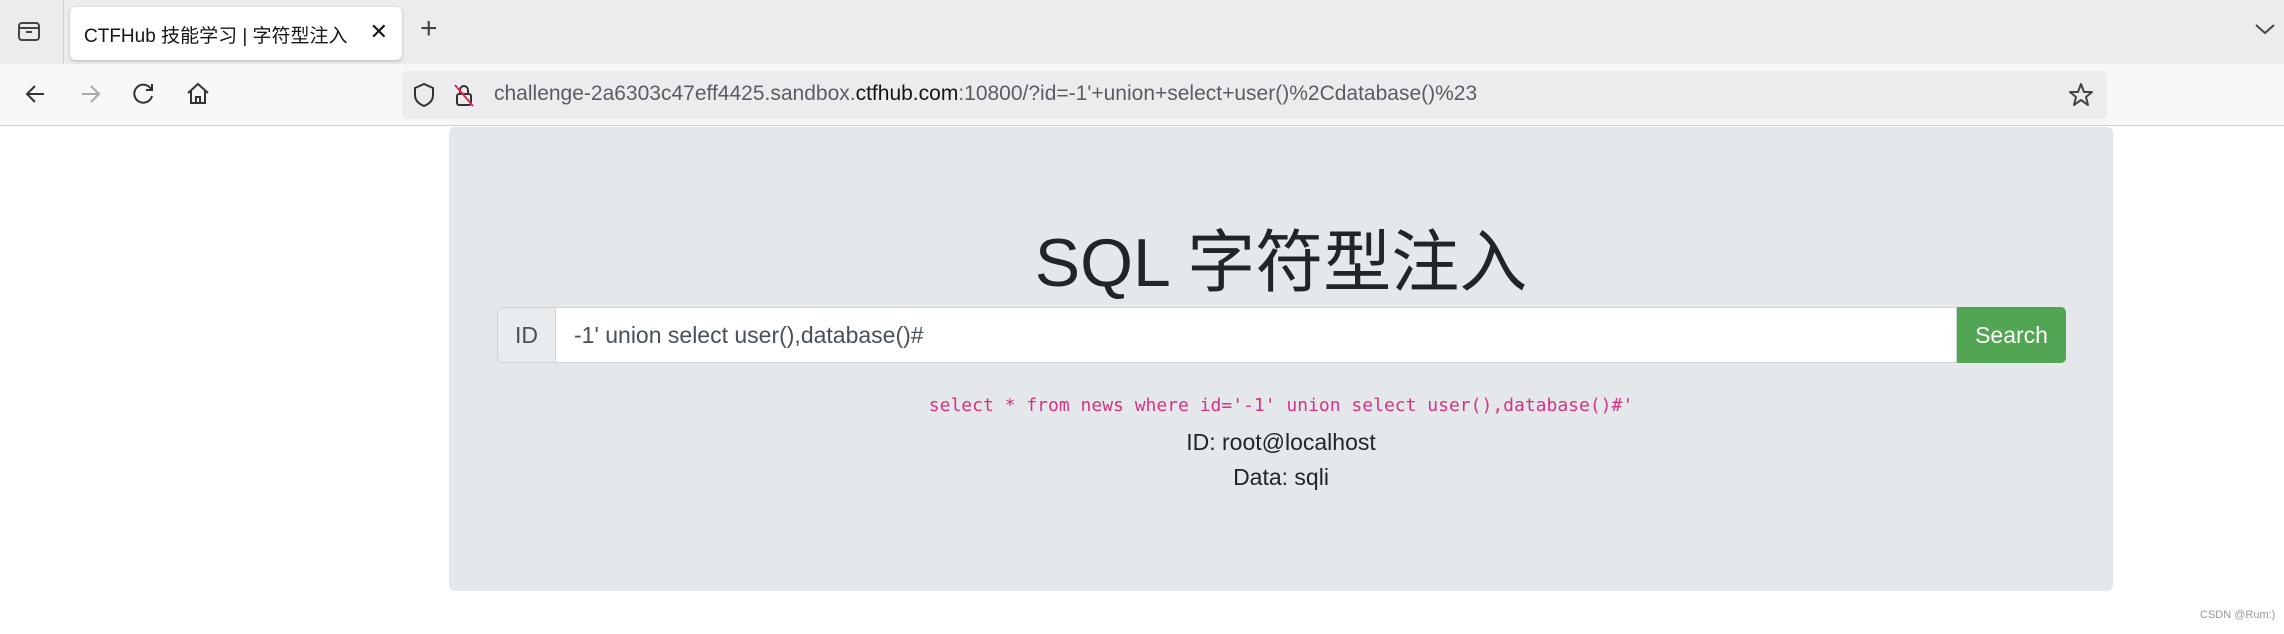 This screenshot has height=634, width=2284. Describe the element at coordinates (464, 95) in the screenshot. I see `insecure-lock-icon` at that location.